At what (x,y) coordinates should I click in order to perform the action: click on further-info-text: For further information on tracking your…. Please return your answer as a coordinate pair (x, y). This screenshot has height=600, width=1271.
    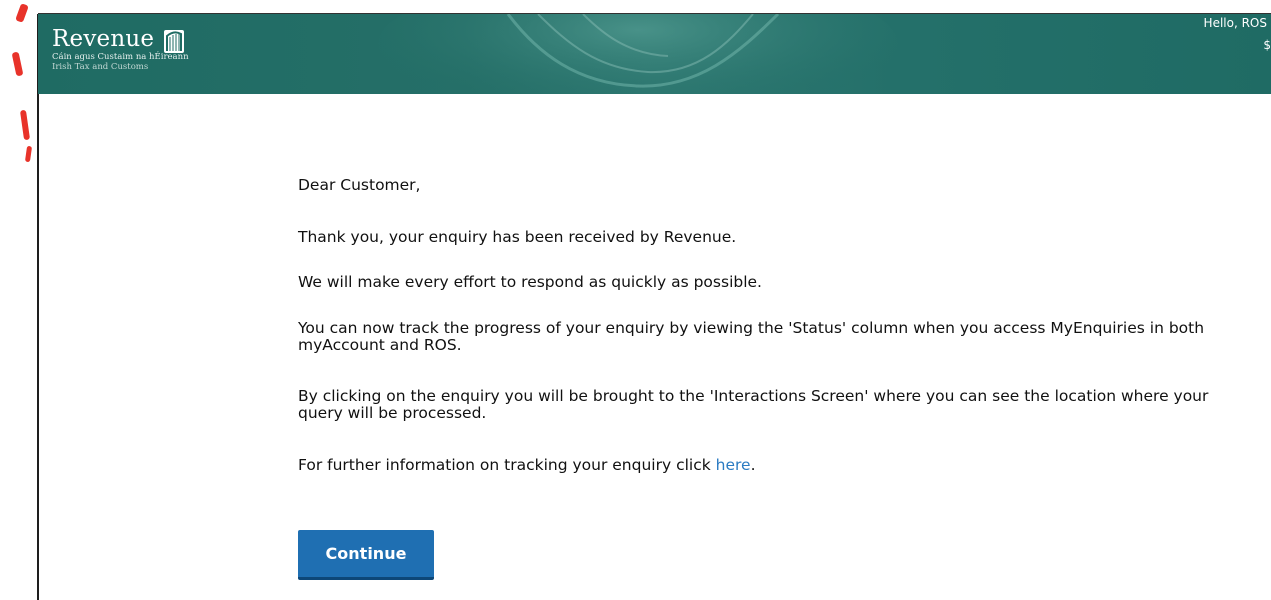
    Looking at the image, I should click on (527, 465).